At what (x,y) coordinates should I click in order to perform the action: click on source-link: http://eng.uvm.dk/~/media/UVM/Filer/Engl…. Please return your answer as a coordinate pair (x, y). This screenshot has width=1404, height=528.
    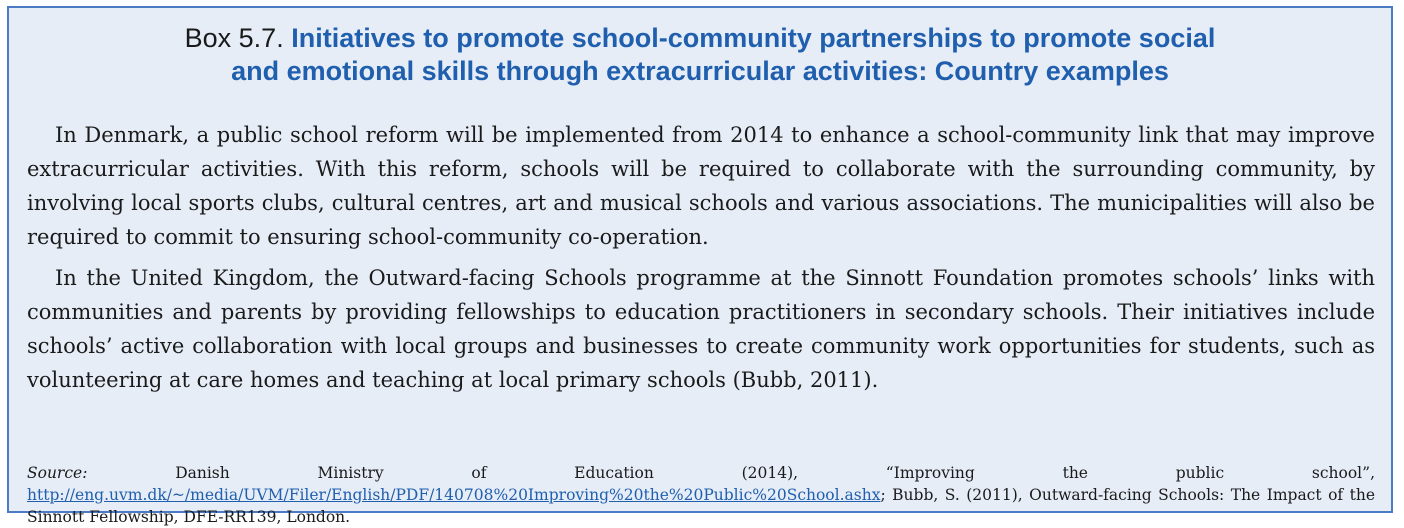
    Looking at the image, I should click on (453, 495).